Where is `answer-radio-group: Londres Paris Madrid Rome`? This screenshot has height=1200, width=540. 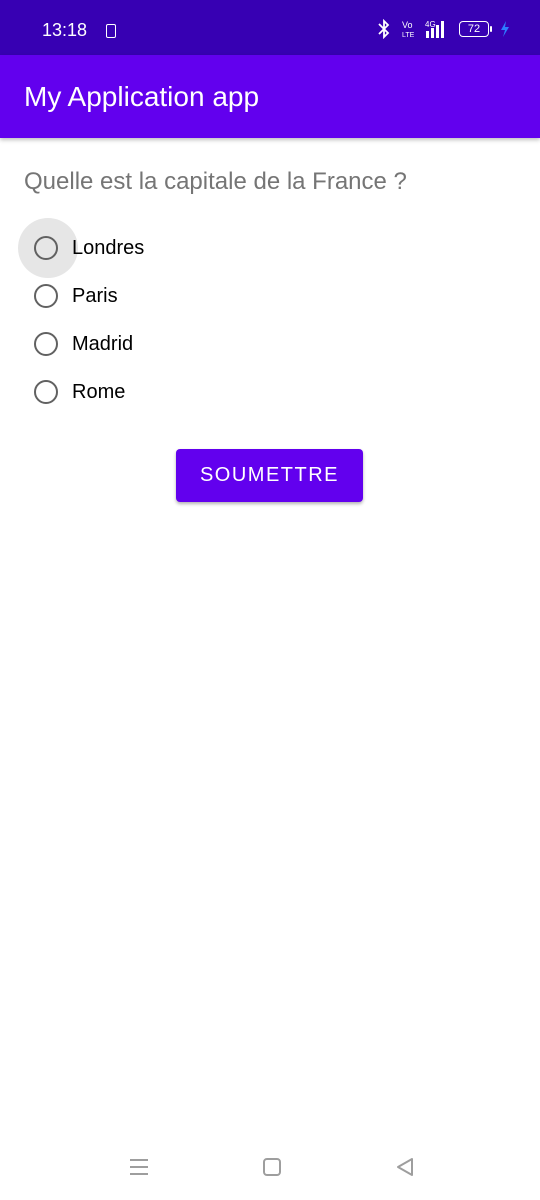
answer-radio-group: Londres Paris Madrid Rome is located at coordinates (218, 317).